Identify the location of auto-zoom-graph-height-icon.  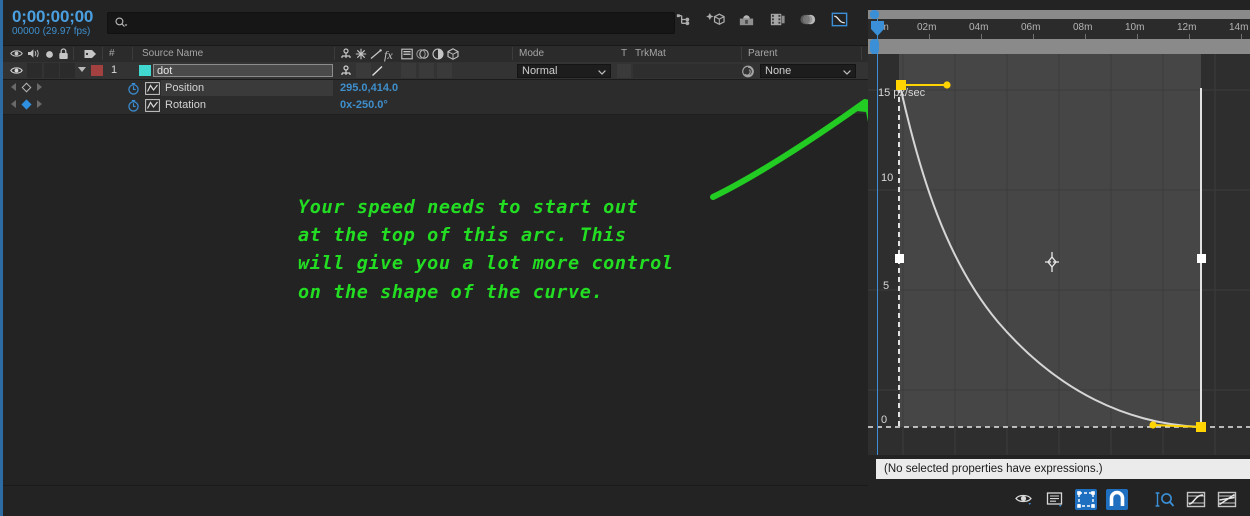
(1165, 499).